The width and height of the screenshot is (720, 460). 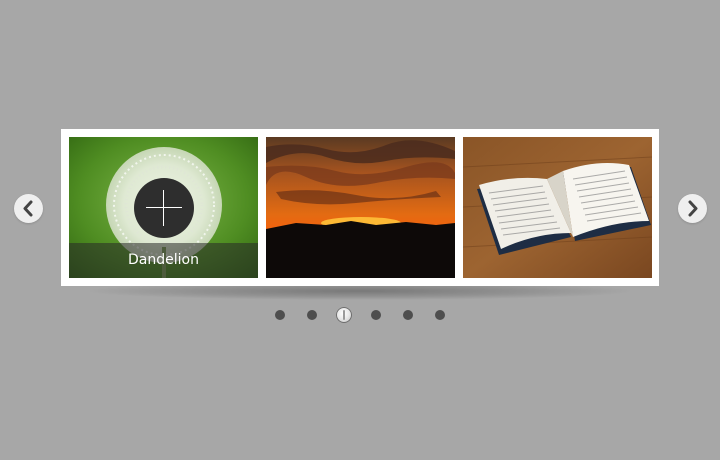 I want to click on chevron-right-icon, so click(x=693, y=208).